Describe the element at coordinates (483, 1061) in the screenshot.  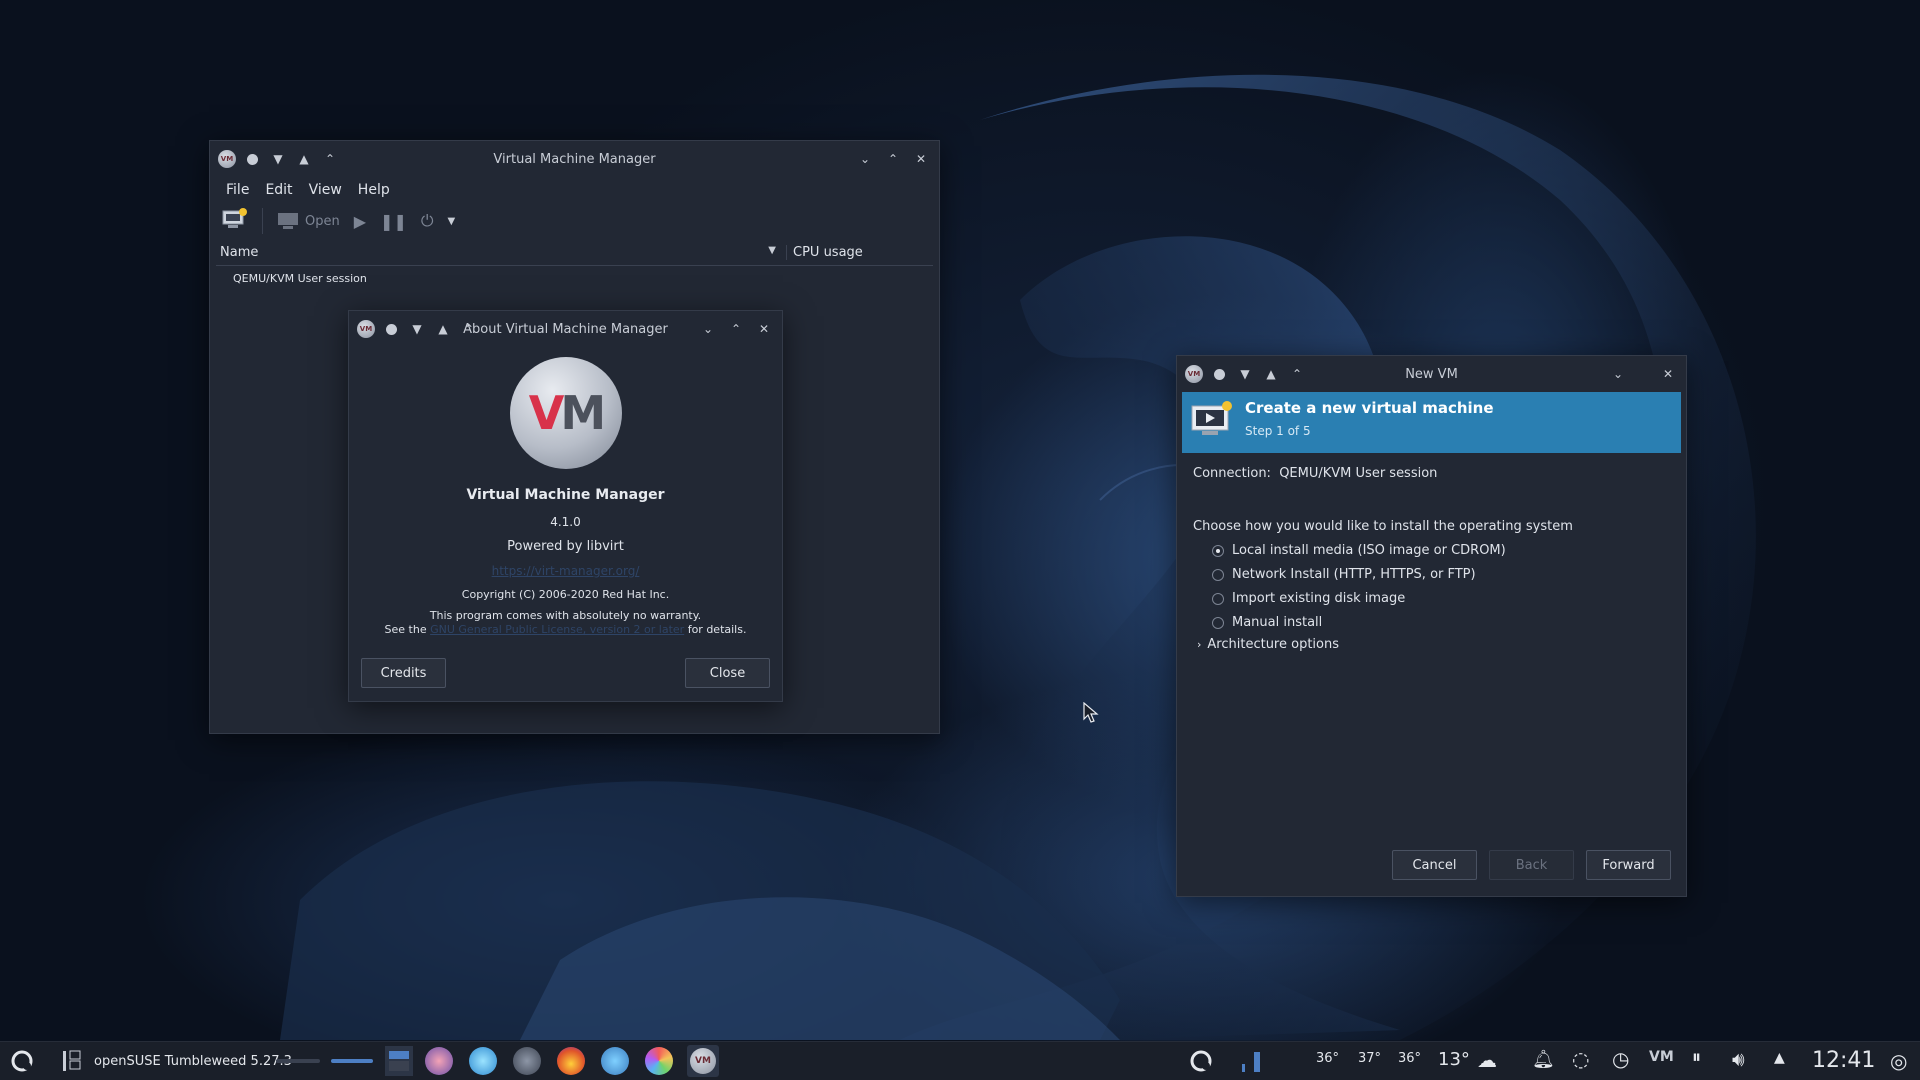
I see `discover-store-icon` at that location.